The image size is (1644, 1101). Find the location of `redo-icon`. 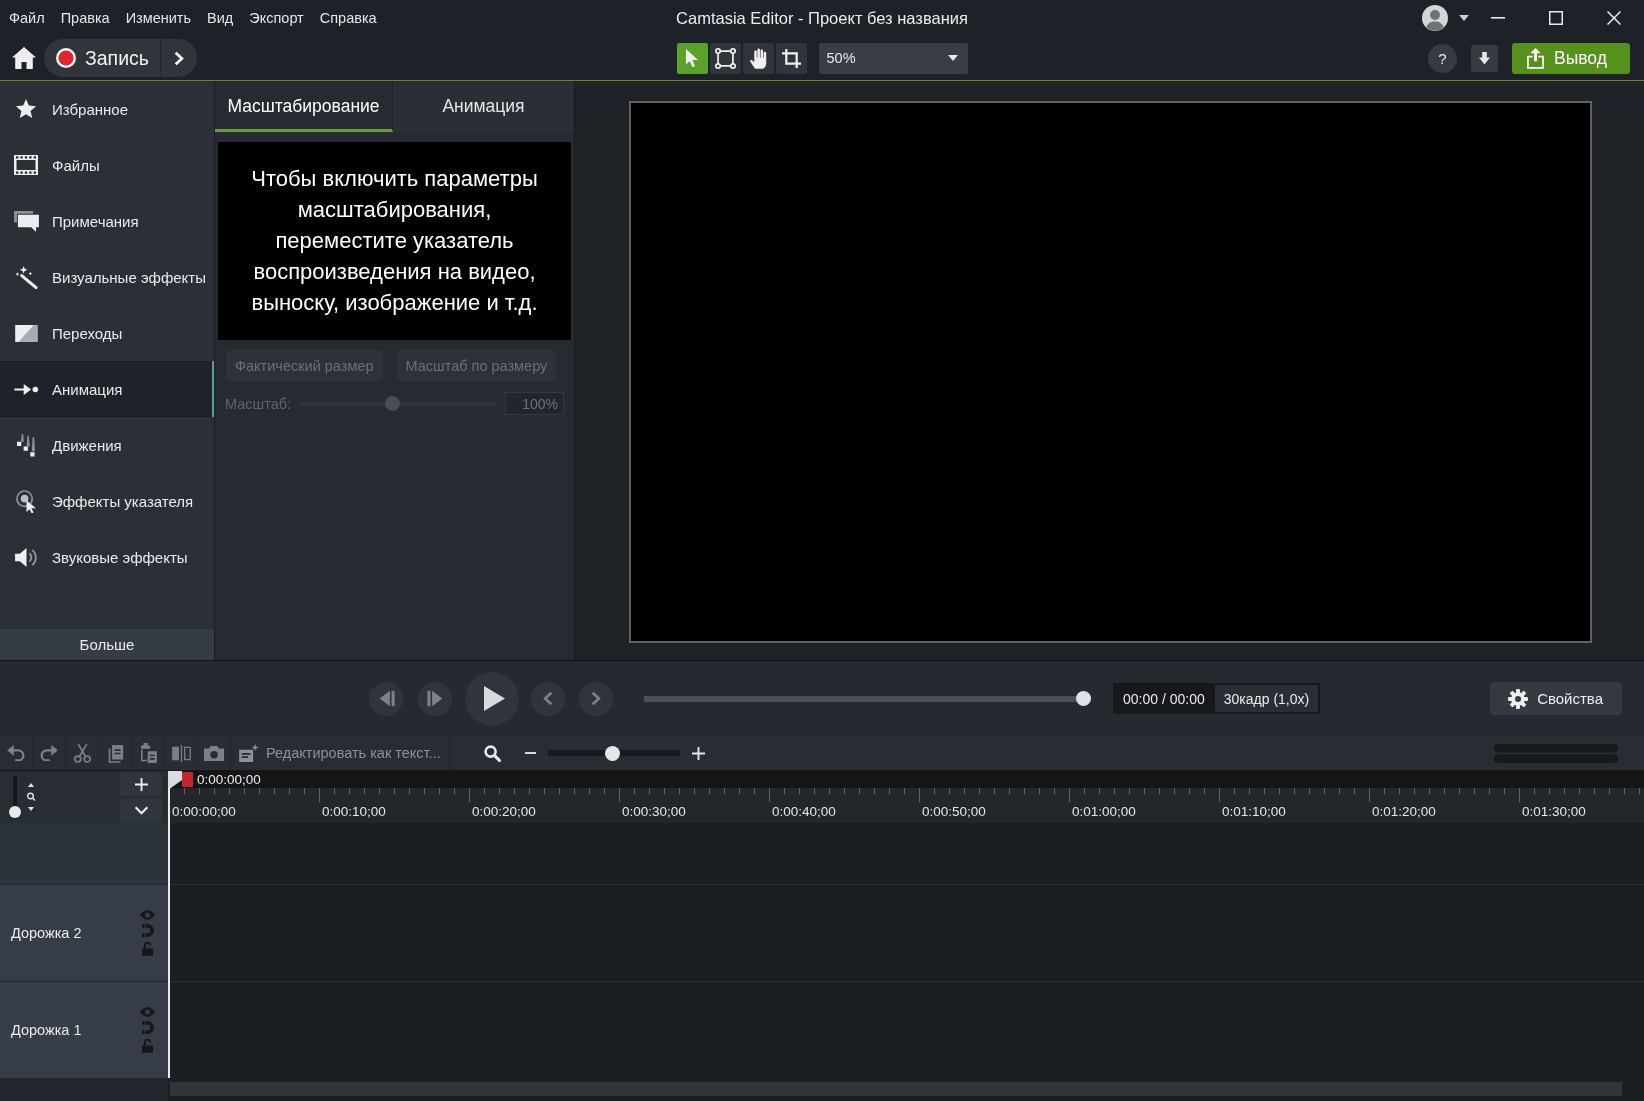

redo-icon is located at coordinates (49, 753).